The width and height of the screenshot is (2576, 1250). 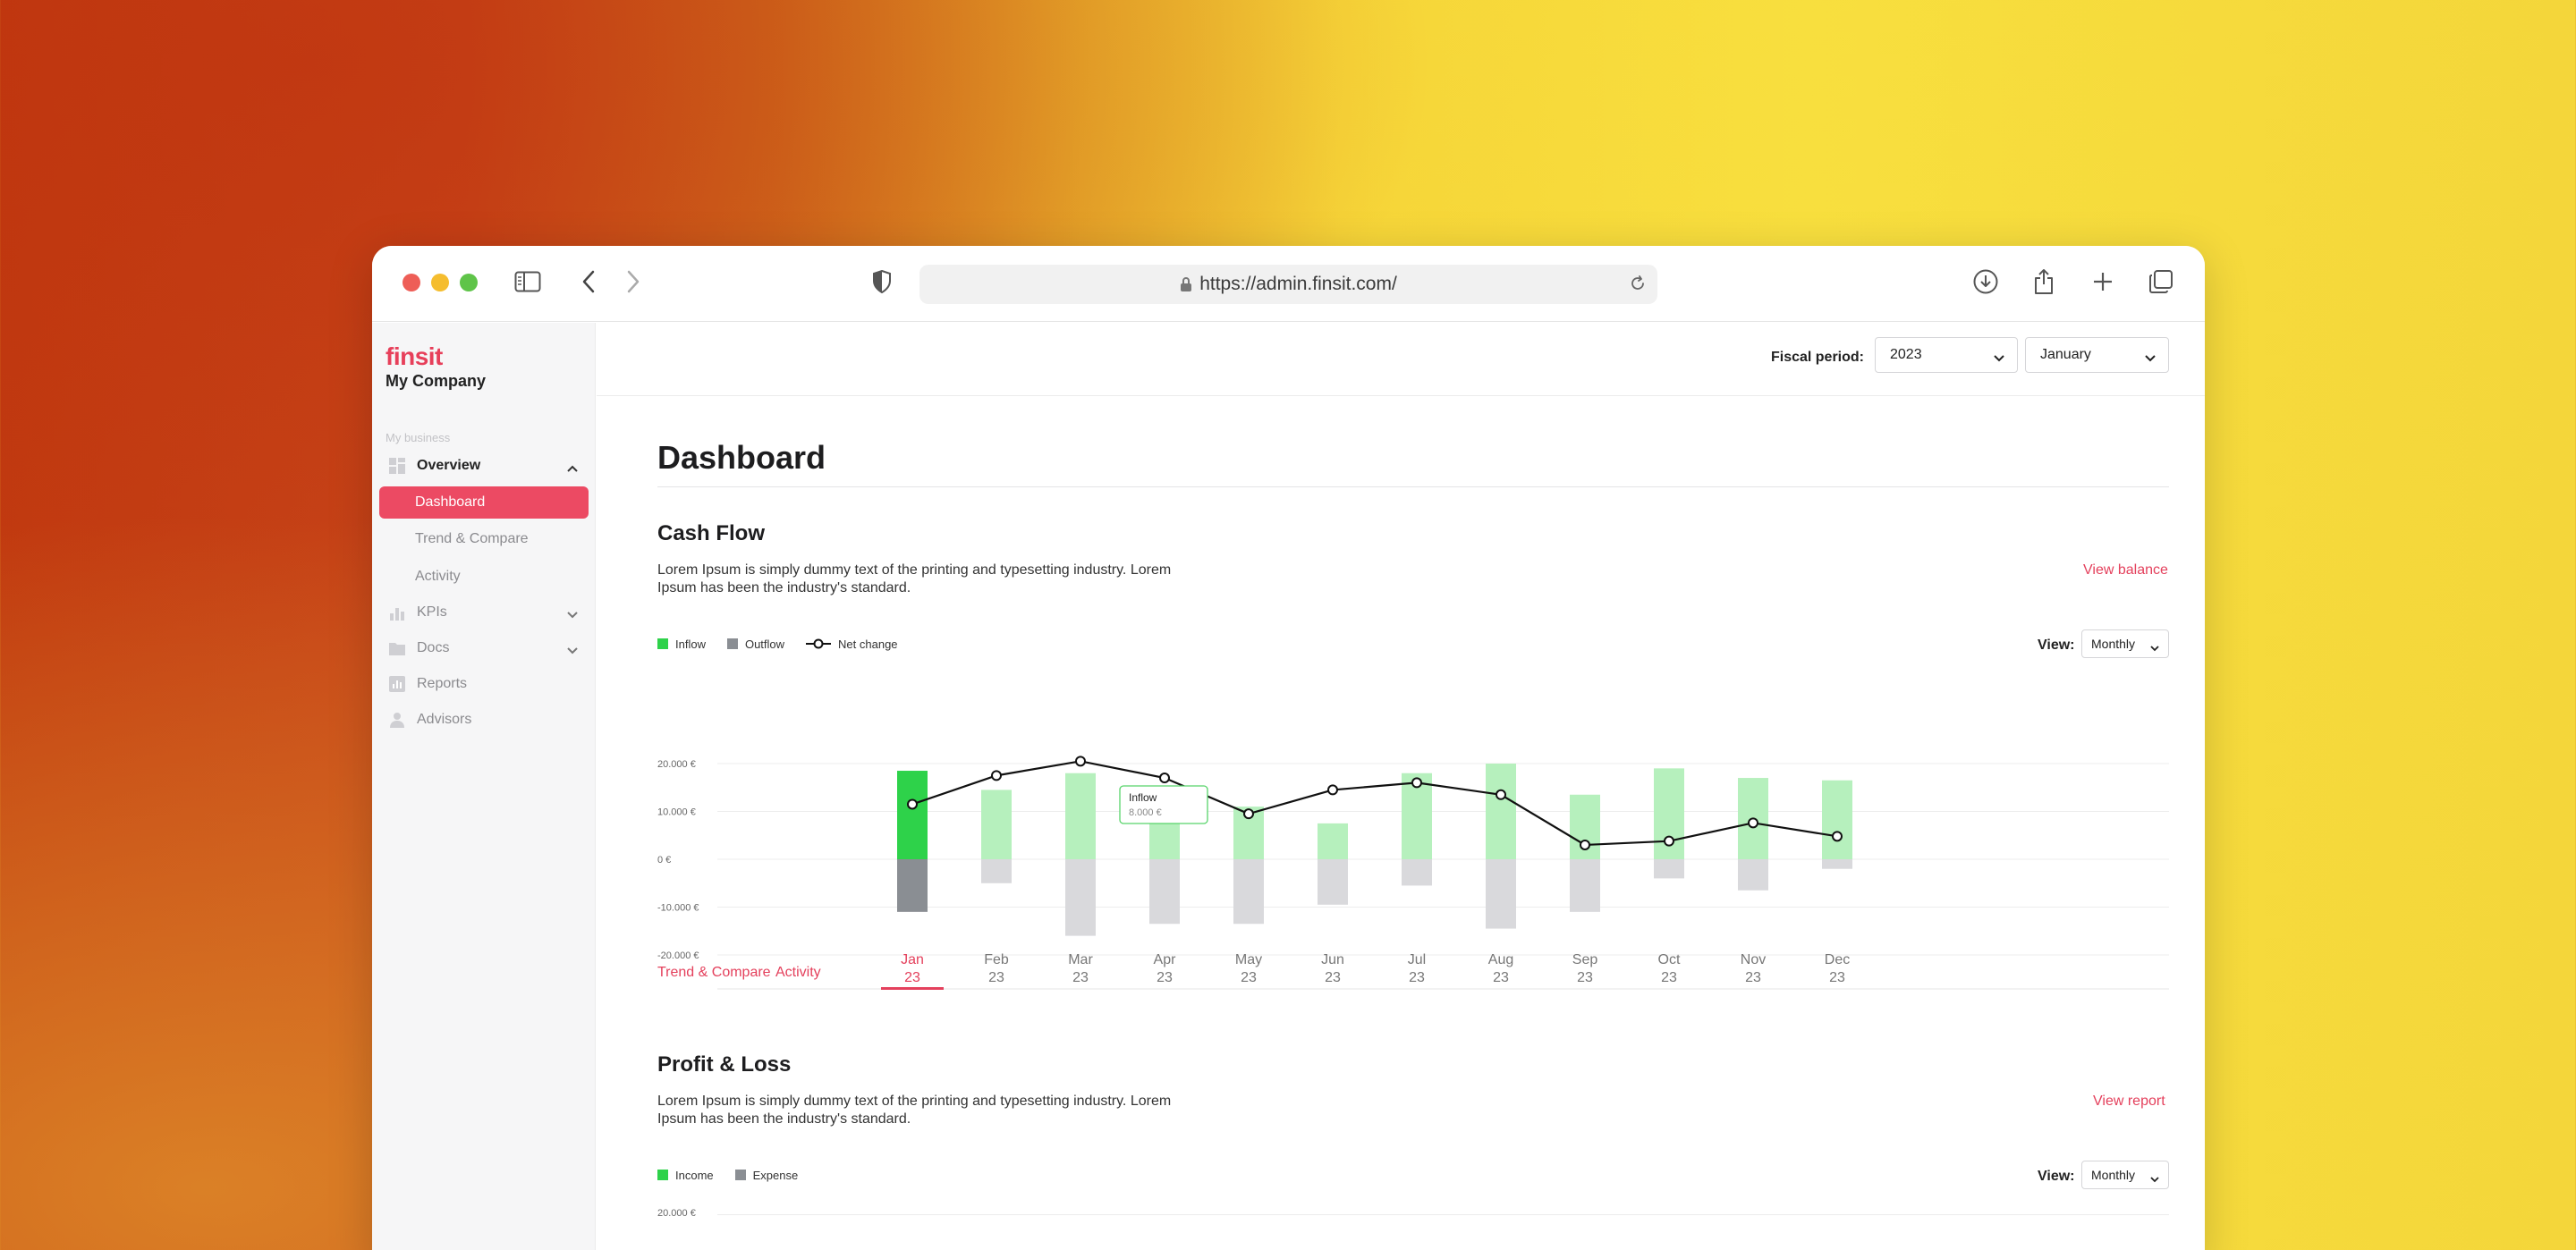 I want to click on tab-overview-icon, so click(x=2161, y=282).